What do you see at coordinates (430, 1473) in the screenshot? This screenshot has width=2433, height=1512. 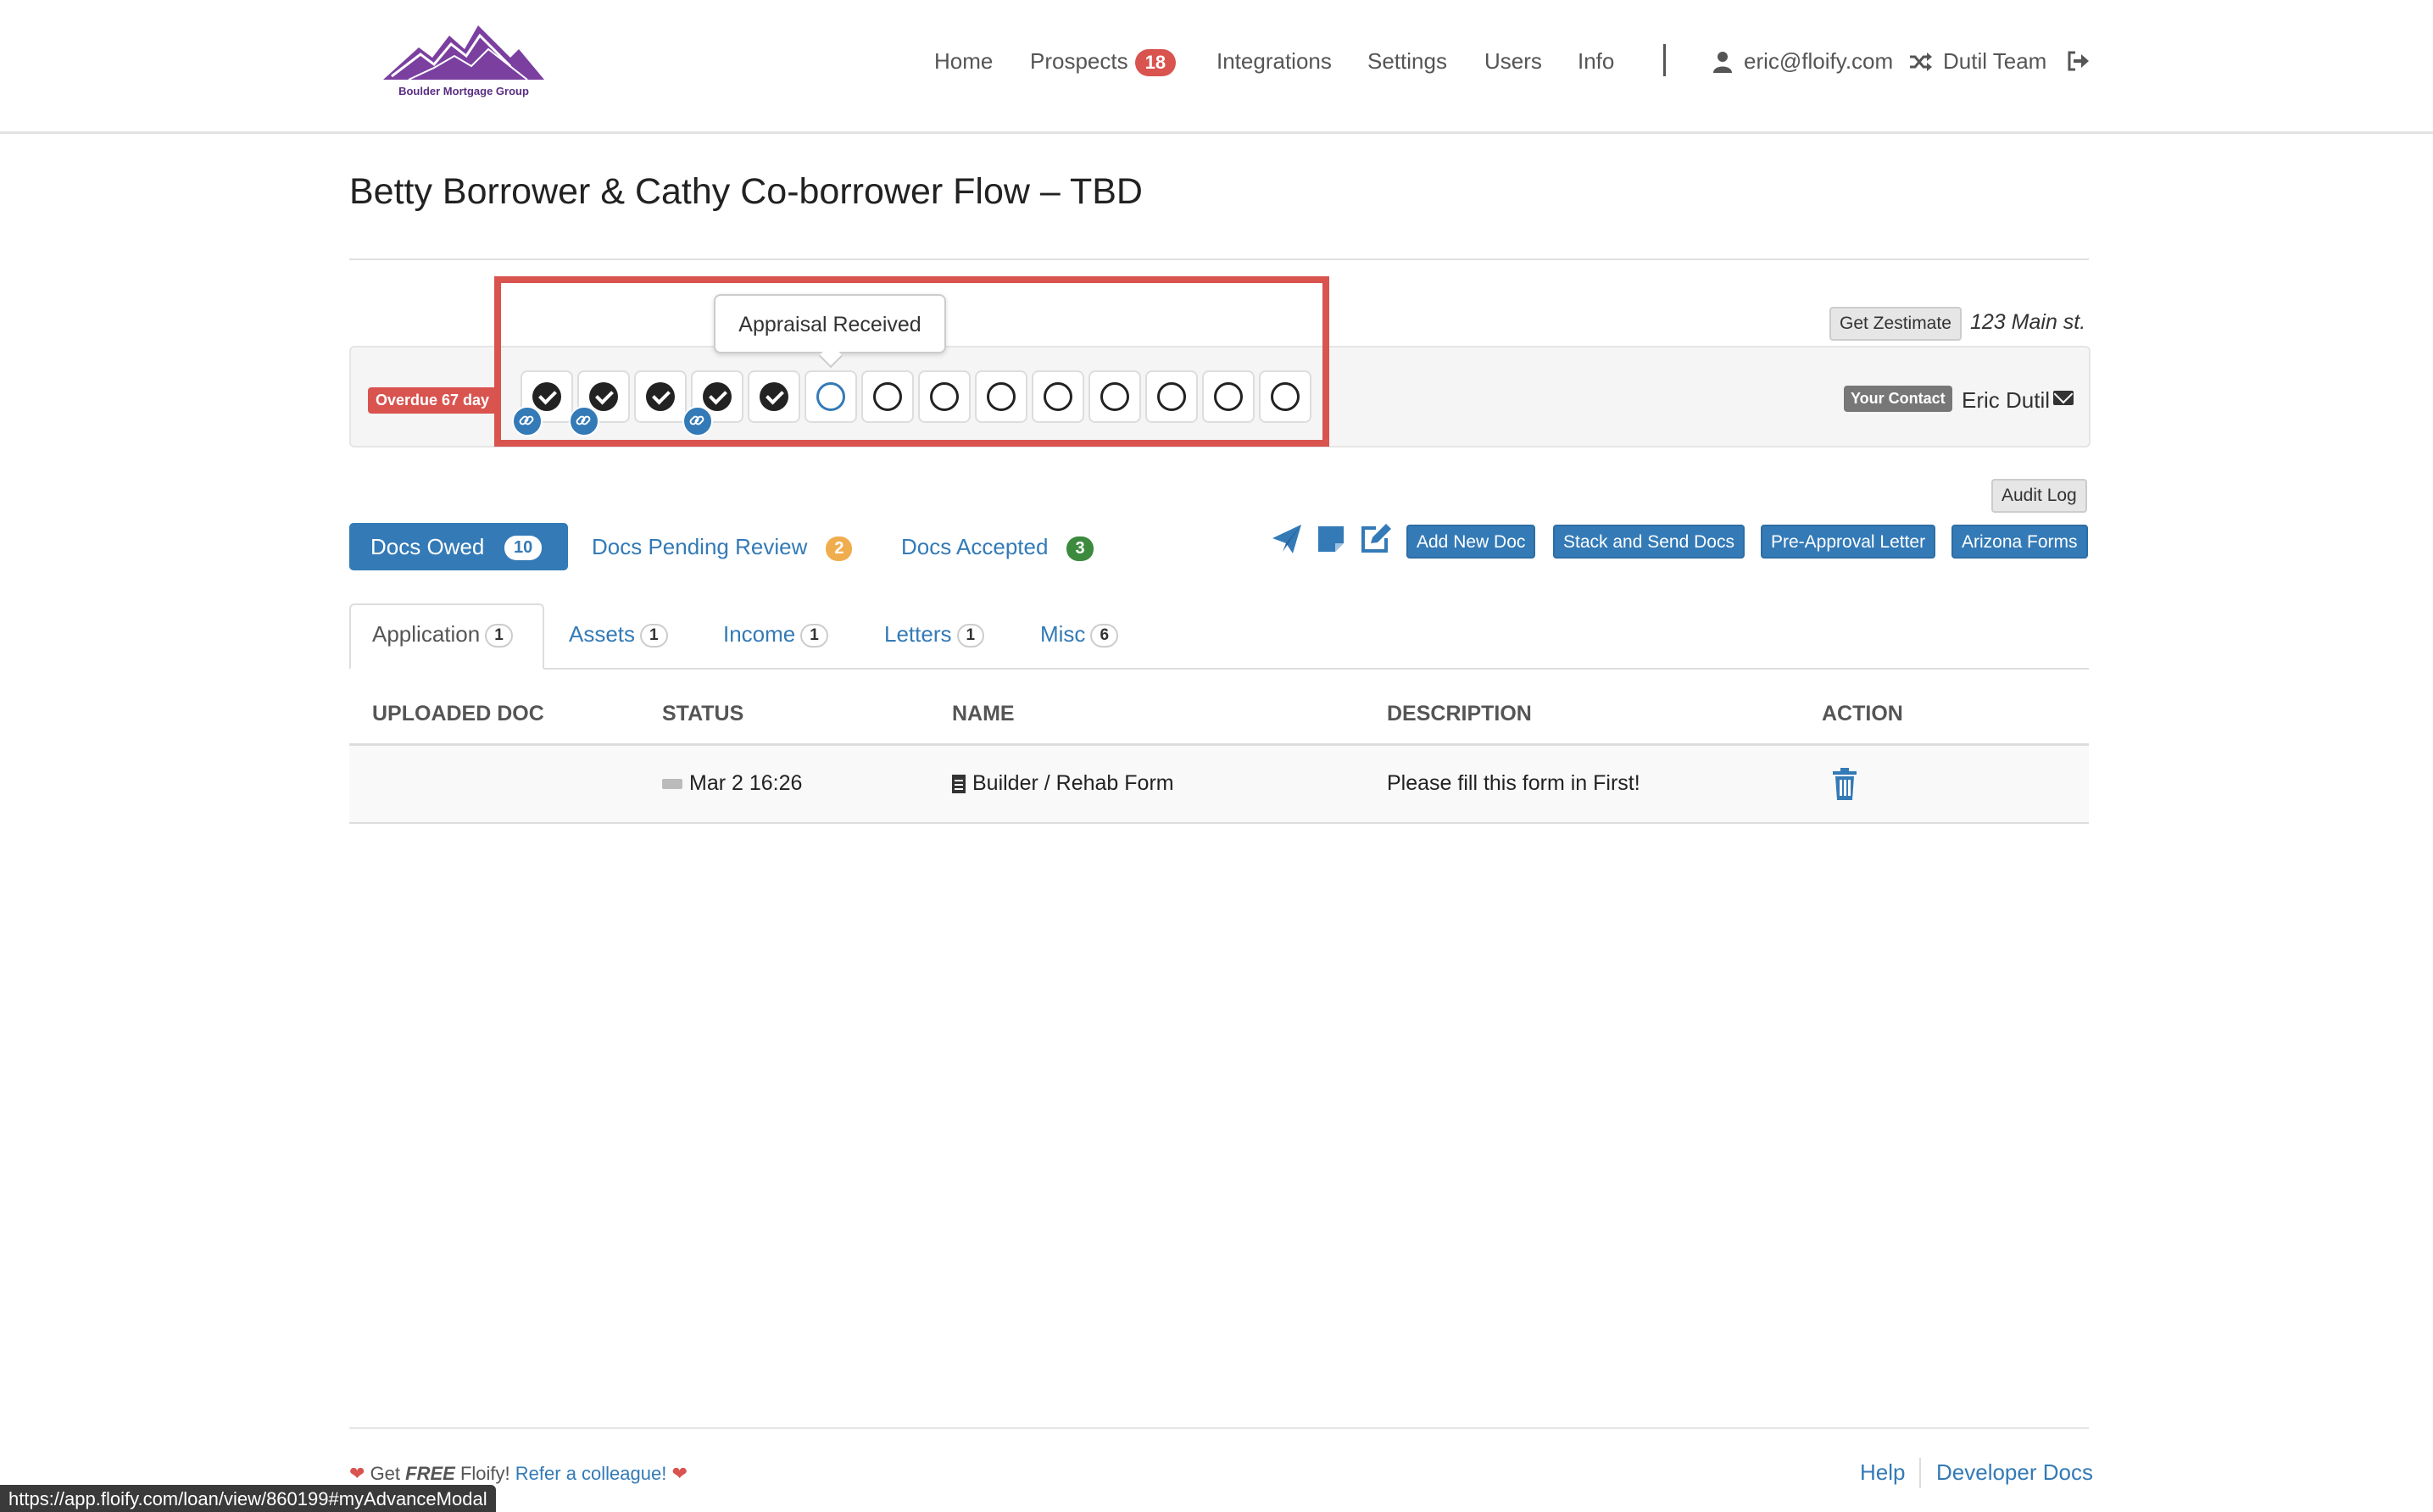 I see `footer-free: FREE` at bounding box center [430, 1473].